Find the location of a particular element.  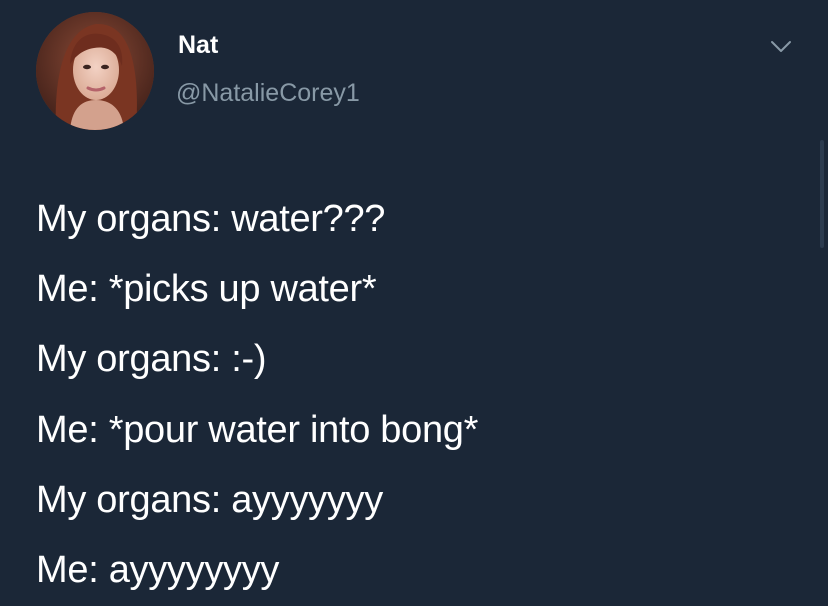

tweet-line: Me: *pour water into bong* is located at coordinates (257, 429).